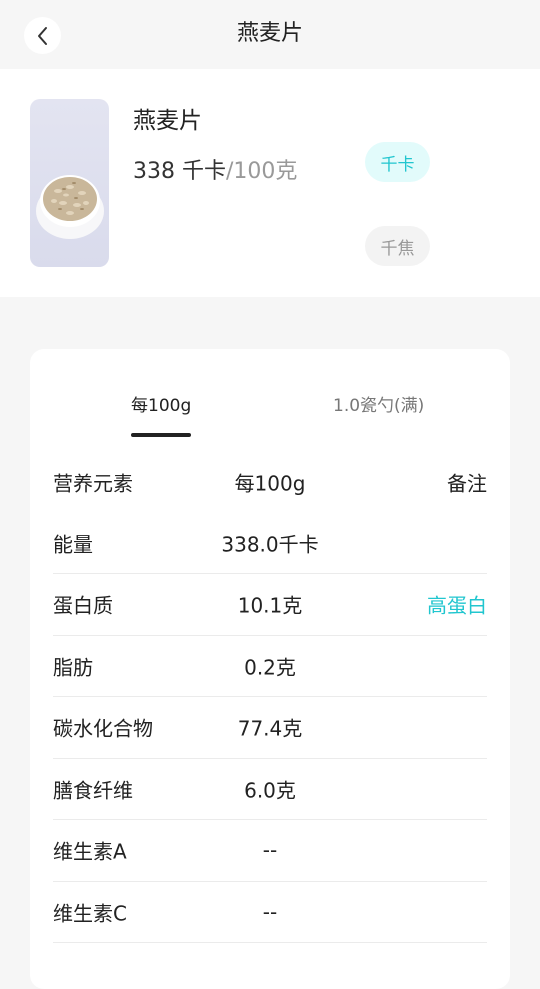  Describe the element at coordinates (397, 246) in the screenshot. I see `unit-kj-button: 千焦` at that location.